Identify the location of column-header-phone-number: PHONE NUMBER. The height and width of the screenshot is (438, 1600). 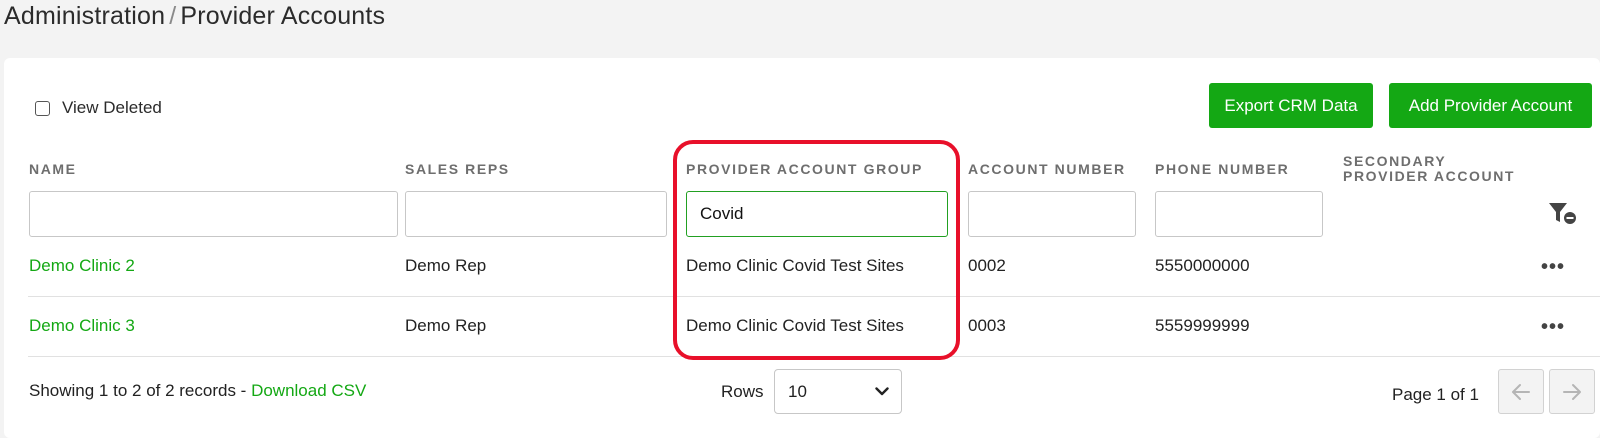
(1222, 169).